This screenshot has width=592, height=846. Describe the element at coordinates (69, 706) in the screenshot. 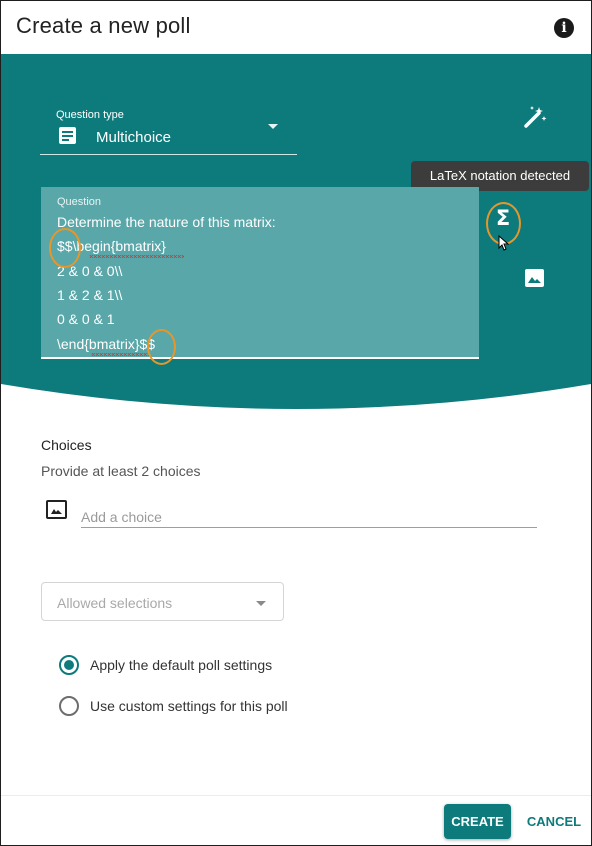

I see `radio-custom-settings` at that location.